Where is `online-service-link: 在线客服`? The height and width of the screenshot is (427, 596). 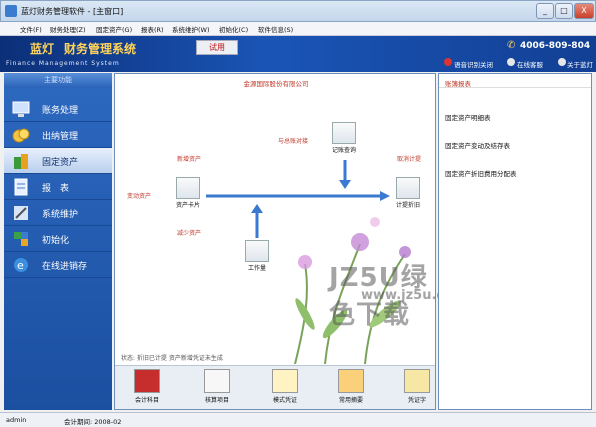 online-service-link: 在线客服 is located at coordinates (530, 64).